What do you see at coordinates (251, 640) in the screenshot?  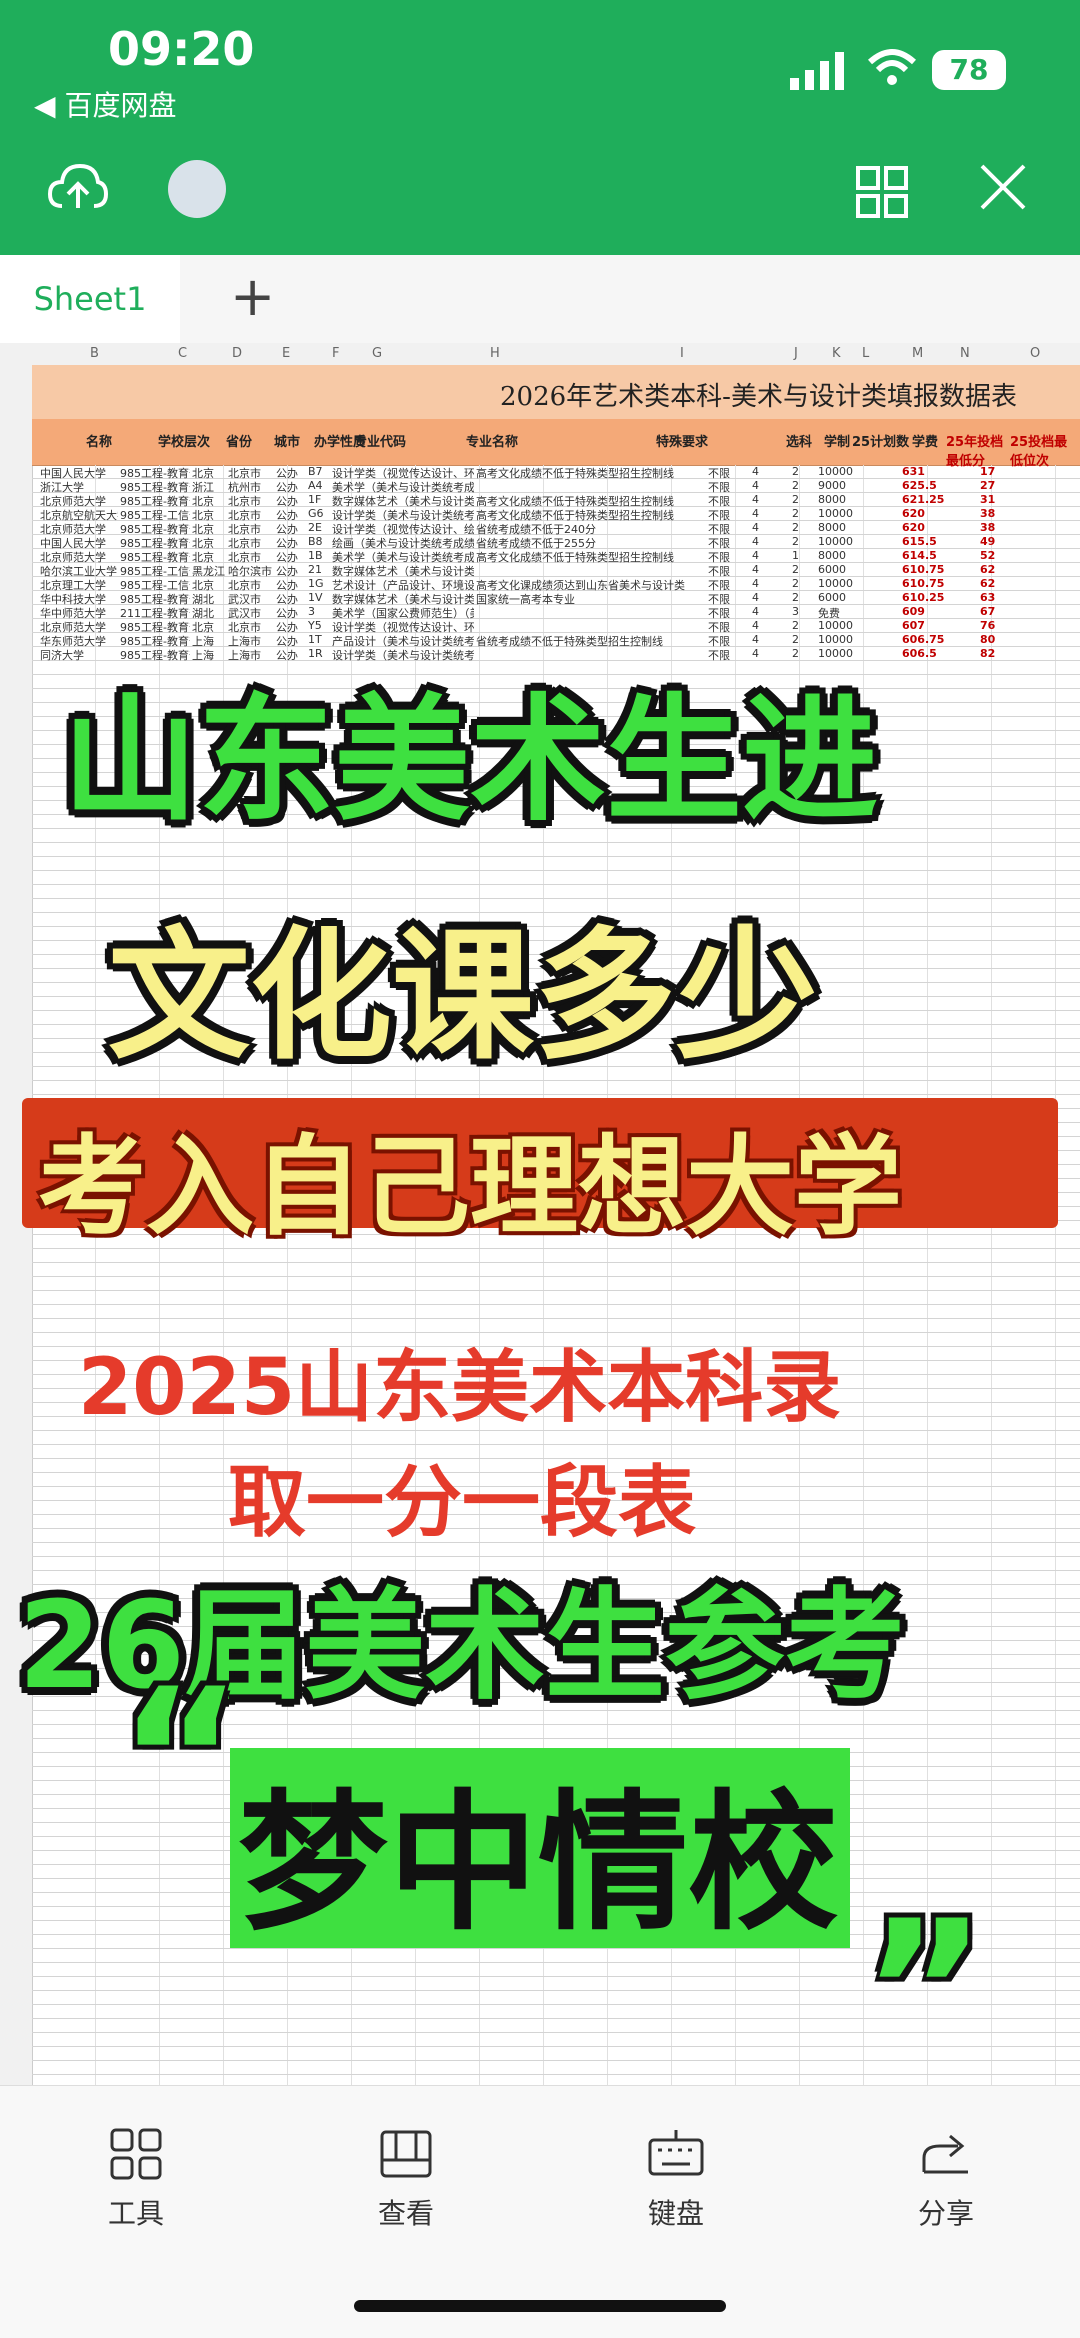 I see `table-cell: 上海市` at bounding box center [251, 640].